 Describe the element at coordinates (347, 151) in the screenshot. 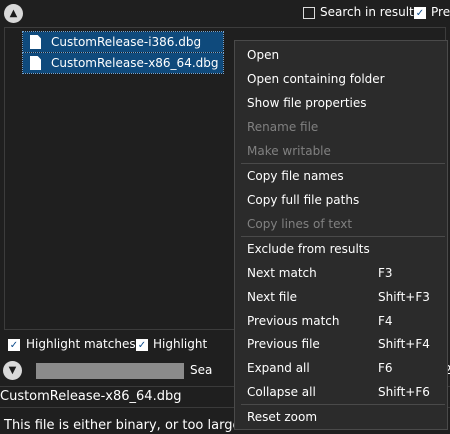

I see `menu-item-make-writable: Make writable` at that location.